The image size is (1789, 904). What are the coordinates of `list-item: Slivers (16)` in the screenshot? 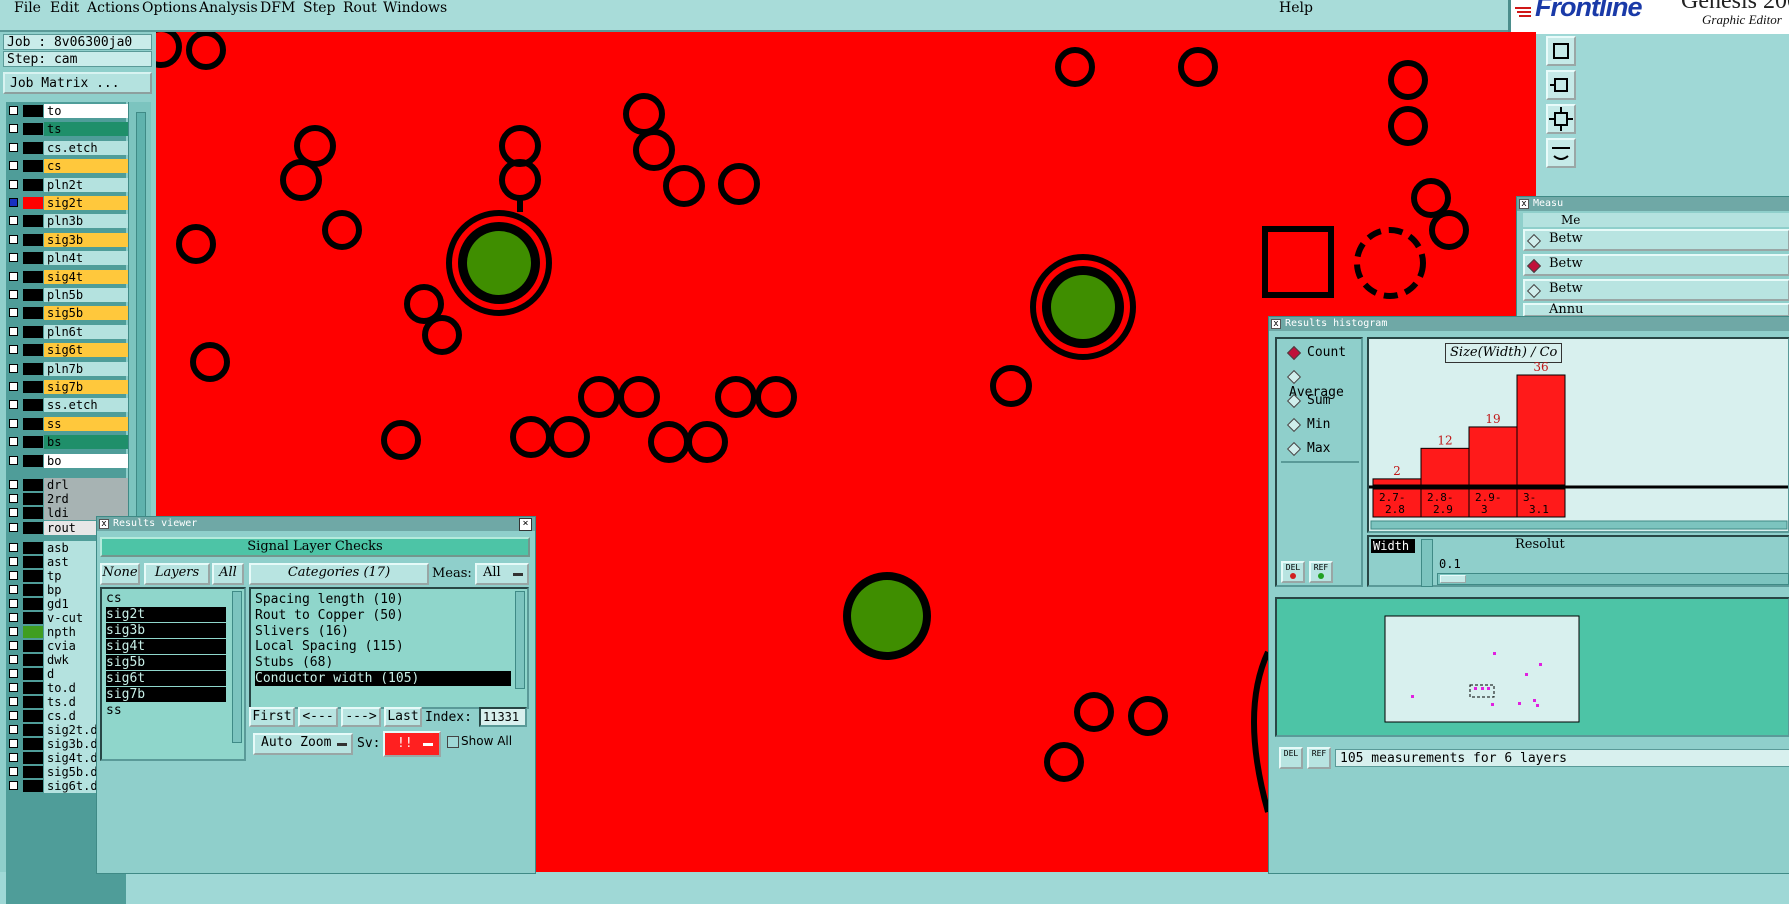 It's located at (383, 631).